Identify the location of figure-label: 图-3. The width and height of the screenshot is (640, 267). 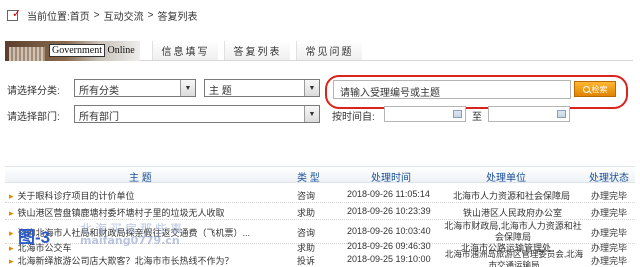
(34, 237).